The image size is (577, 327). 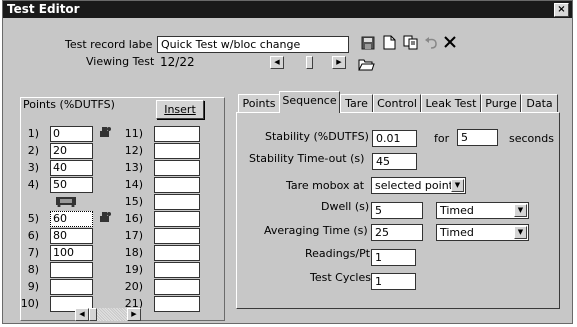 What do you see at coordinates (338, 253) in the screenshot?
I see `readings-per-point-label: Readings/Pt` at bounding box center [338, 253].